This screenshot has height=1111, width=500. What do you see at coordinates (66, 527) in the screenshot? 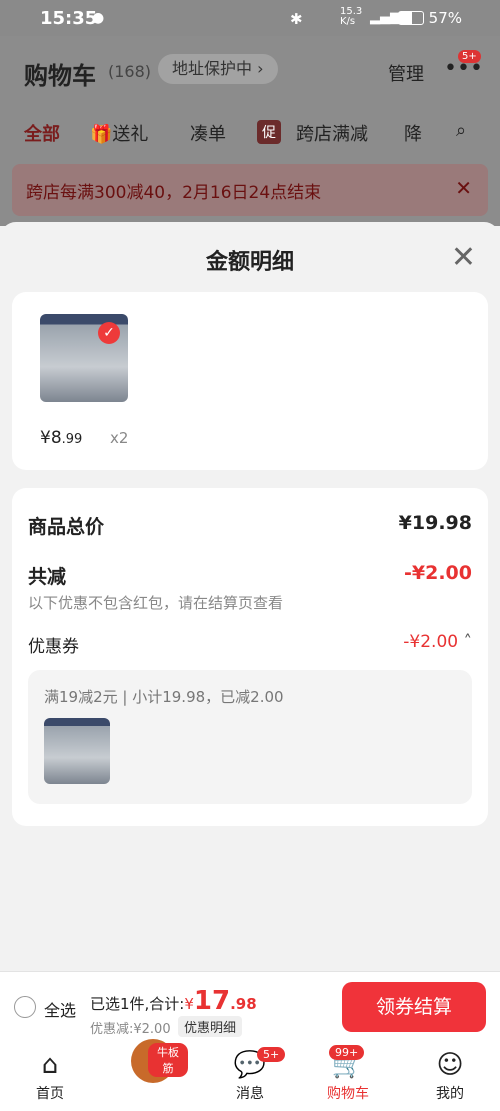
I see `total-label: 商品总价` at bounding box center [66, 527].